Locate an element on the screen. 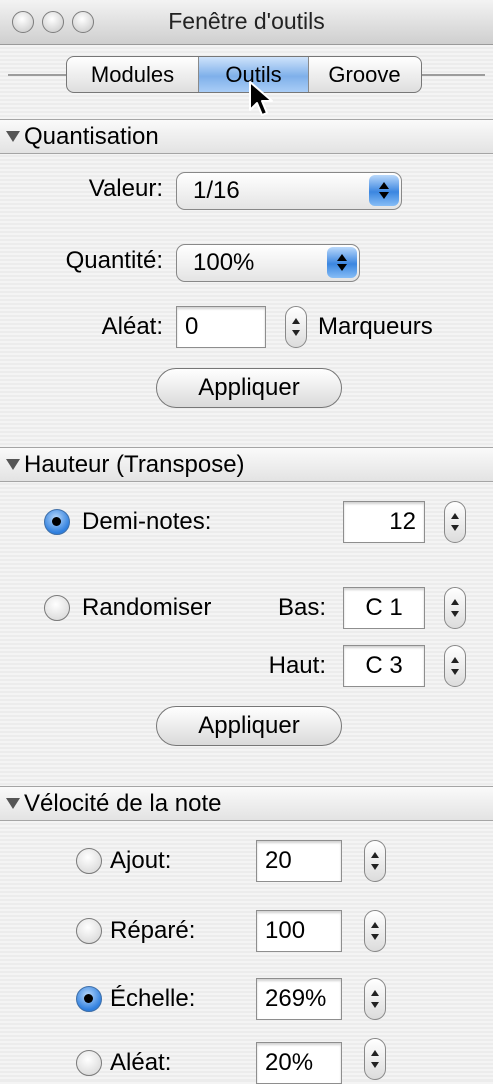 The image size is (493, 1084). tab-modules: Modules is located at coordinates (132, 74).